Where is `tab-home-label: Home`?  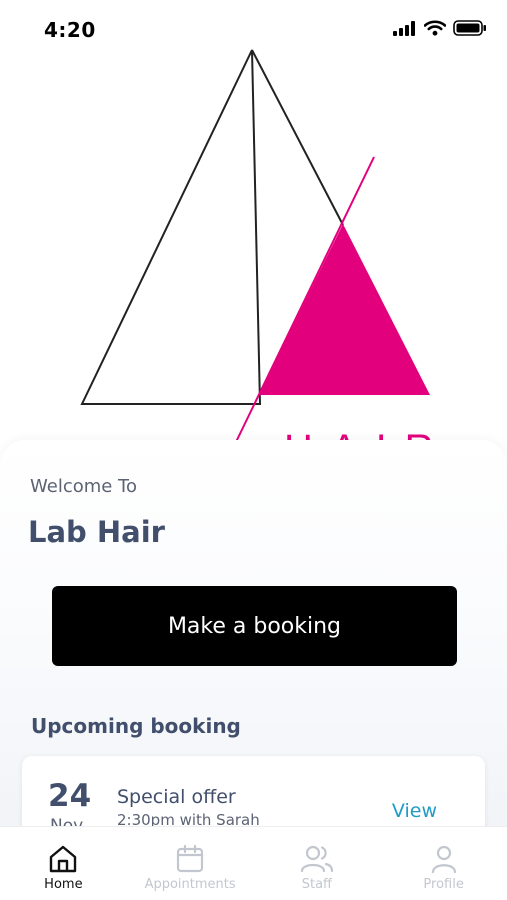 tab-home-label: Home is located at coordinates (63, 884).